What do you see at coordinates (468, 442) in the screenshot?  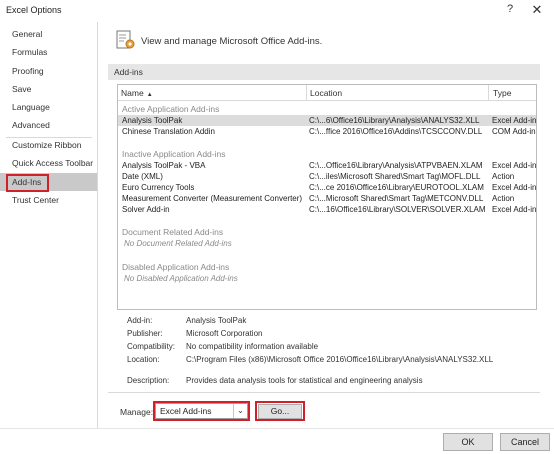 I see `ok-button: OK` at bounding box center [468, 442].